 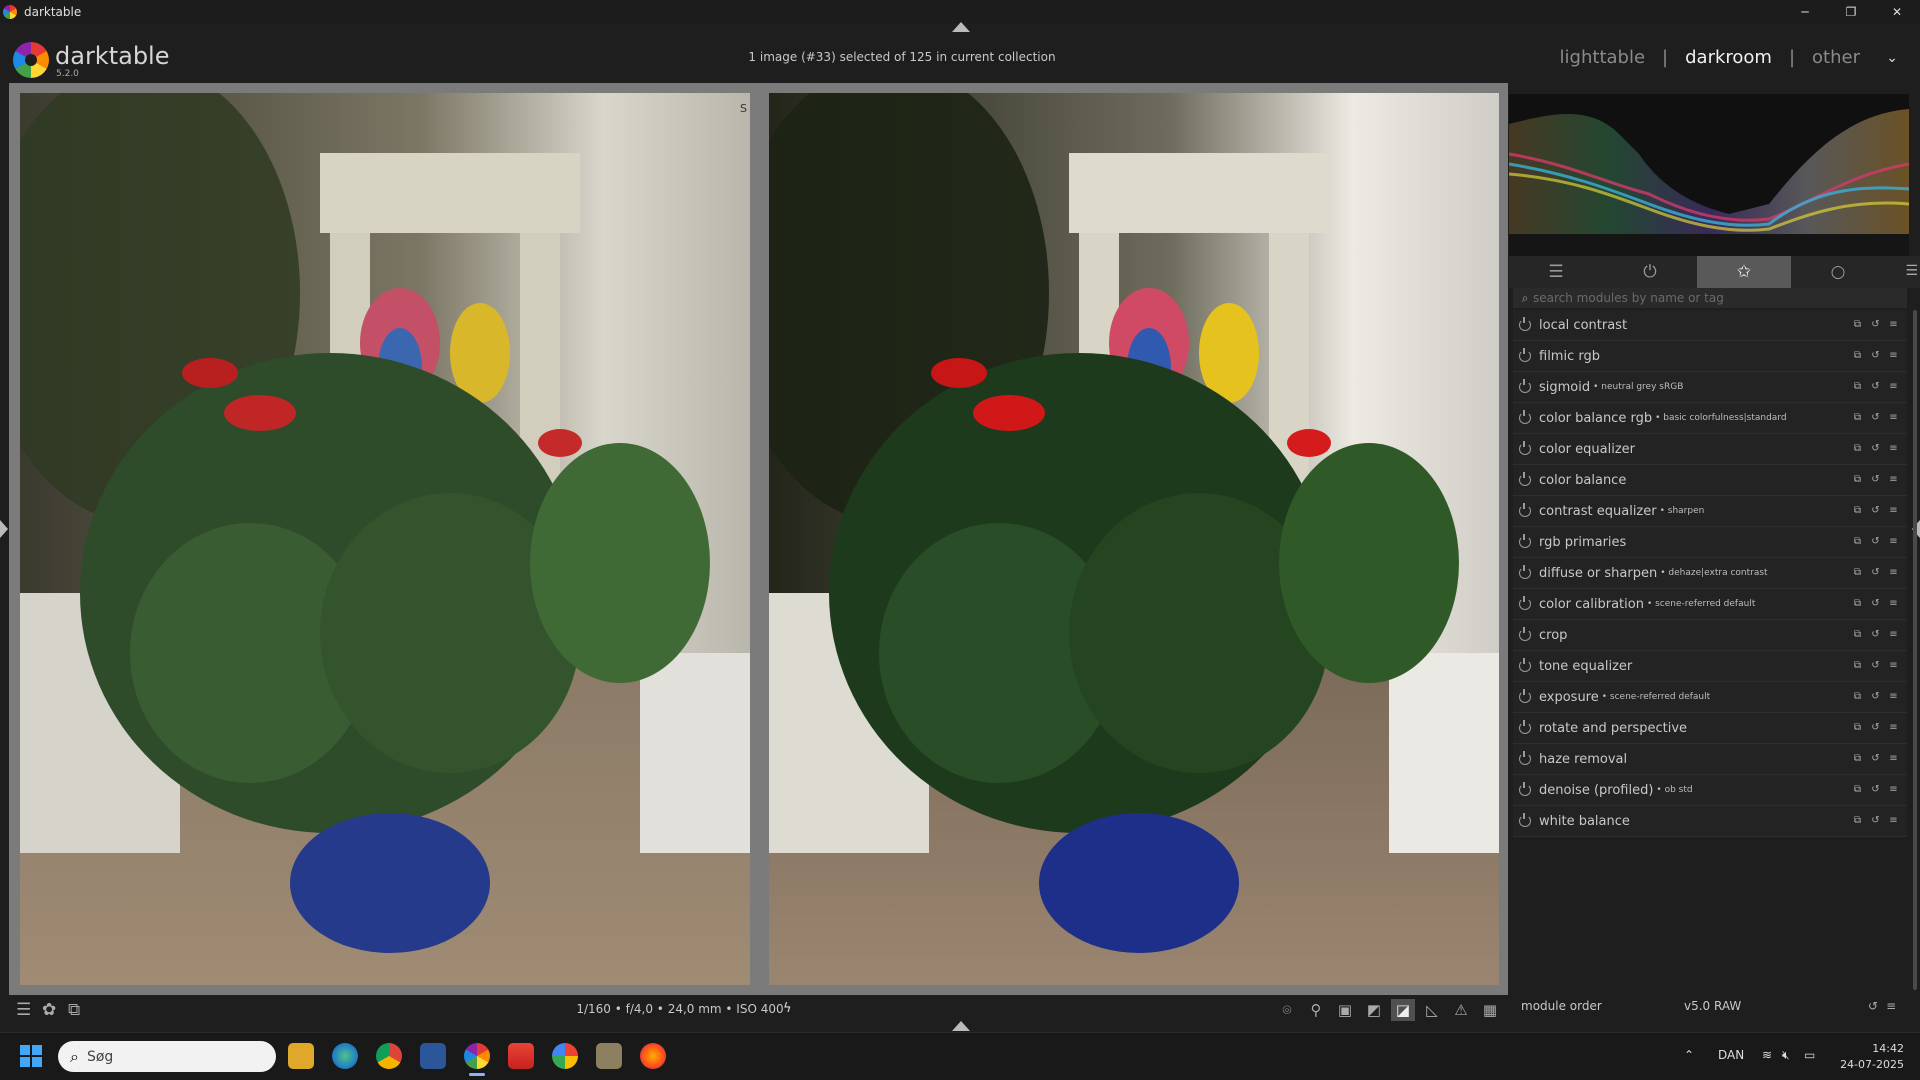 I want to click on word-icon, so click(x=433, y=1056).